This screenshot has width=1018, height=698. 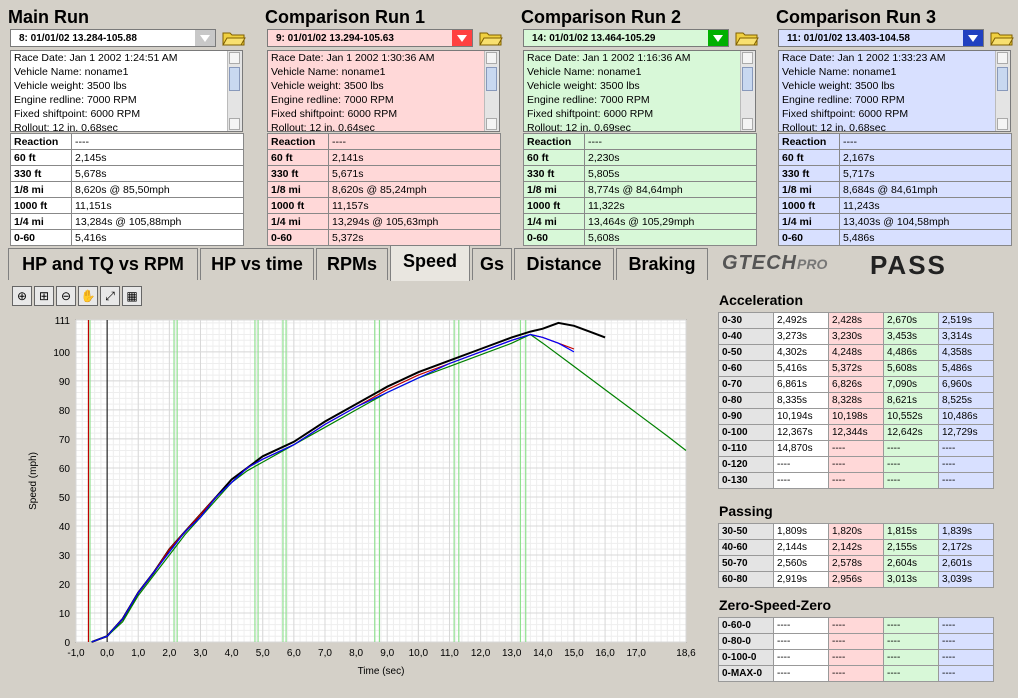 I want to click on x-tick-label: 7,0, so click(x=325, y=653).